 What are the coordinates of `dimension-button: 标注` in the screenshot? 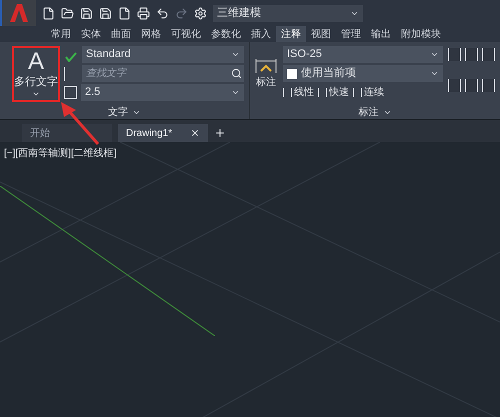 It's located at (266, 68).